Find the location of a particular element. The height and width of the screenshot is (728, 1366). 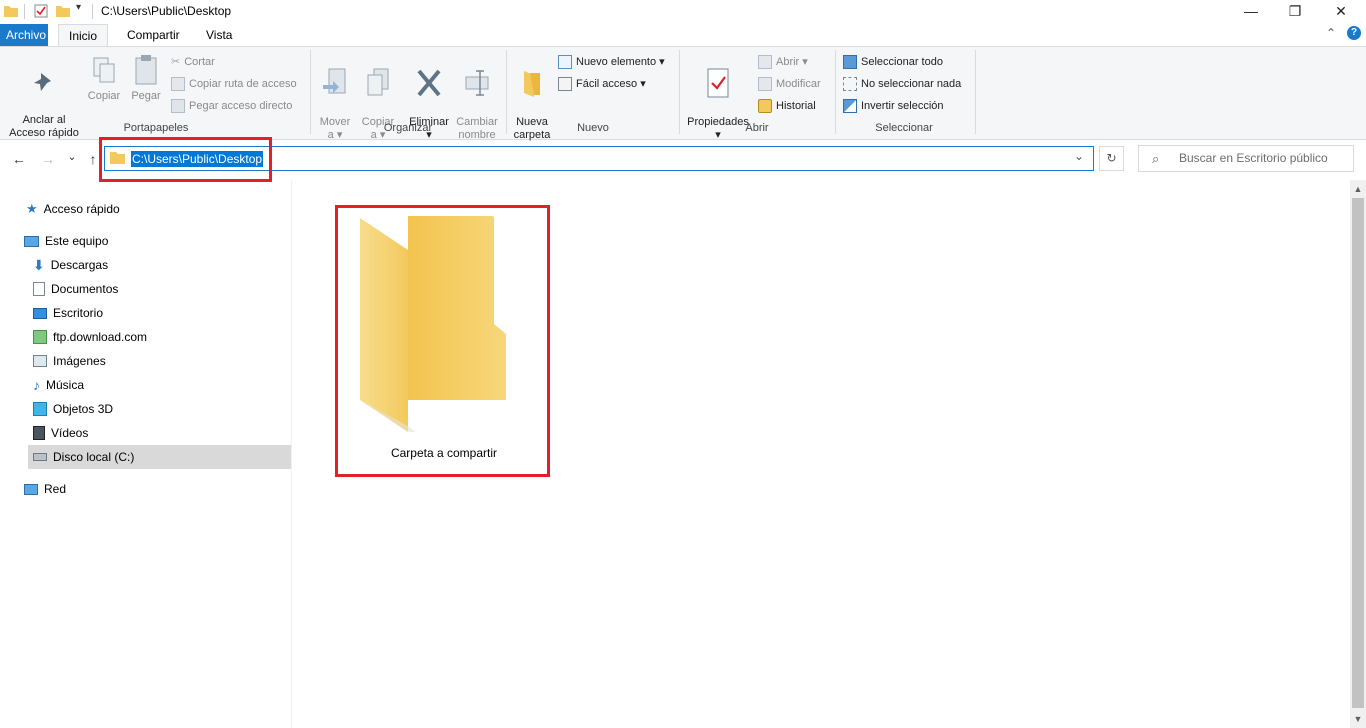

customize-quick-access-icon: ▾ is located at coordinates (78, 7).